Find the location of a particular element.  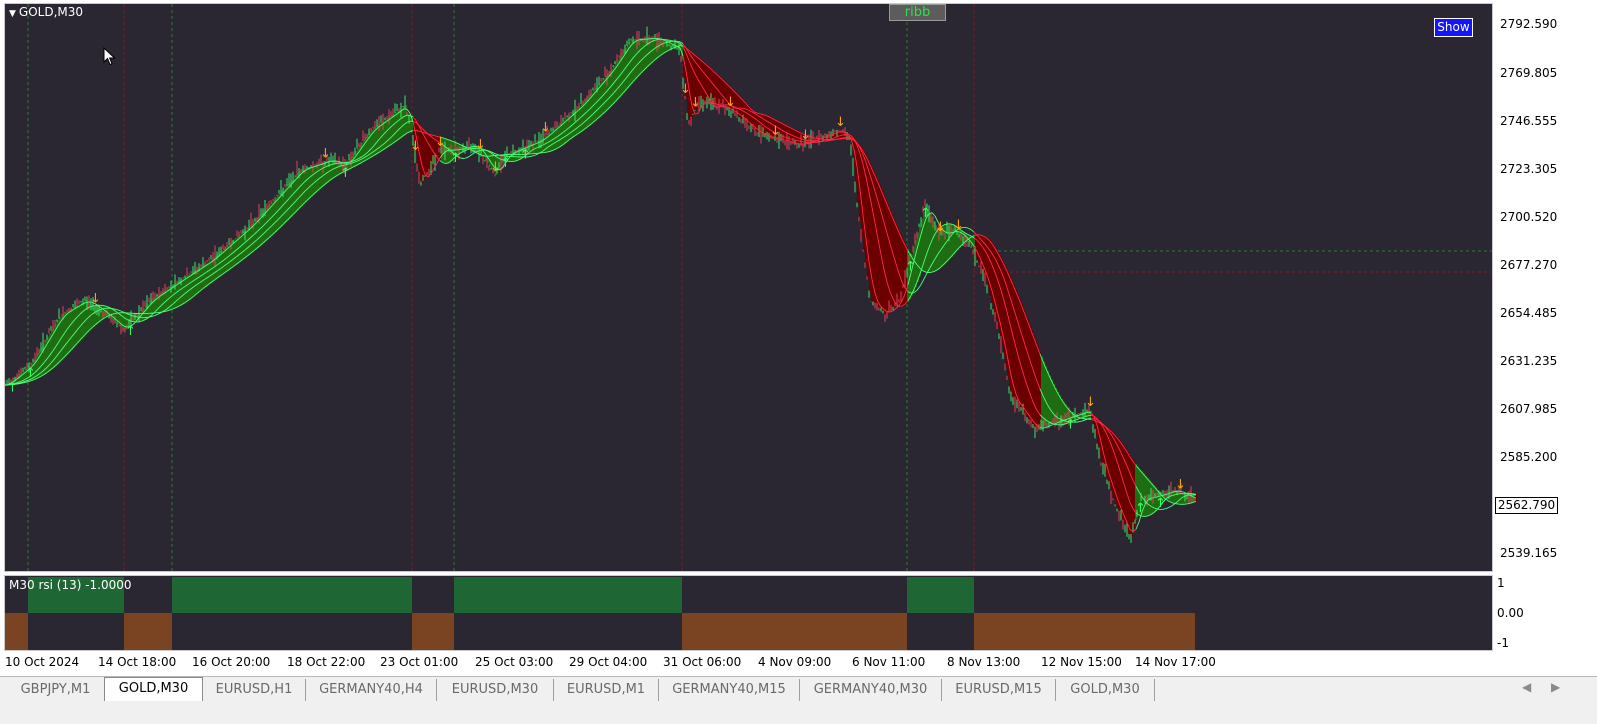

time-tick: 23 Oct 01:00 is located at coordinates (419, 662).